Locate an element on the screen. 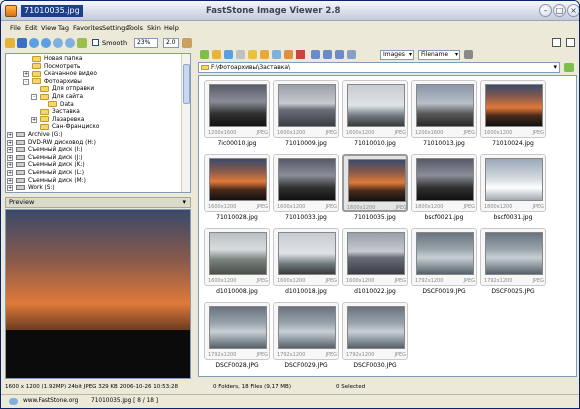  sort-order-icon is located at coordinates (468, 54).